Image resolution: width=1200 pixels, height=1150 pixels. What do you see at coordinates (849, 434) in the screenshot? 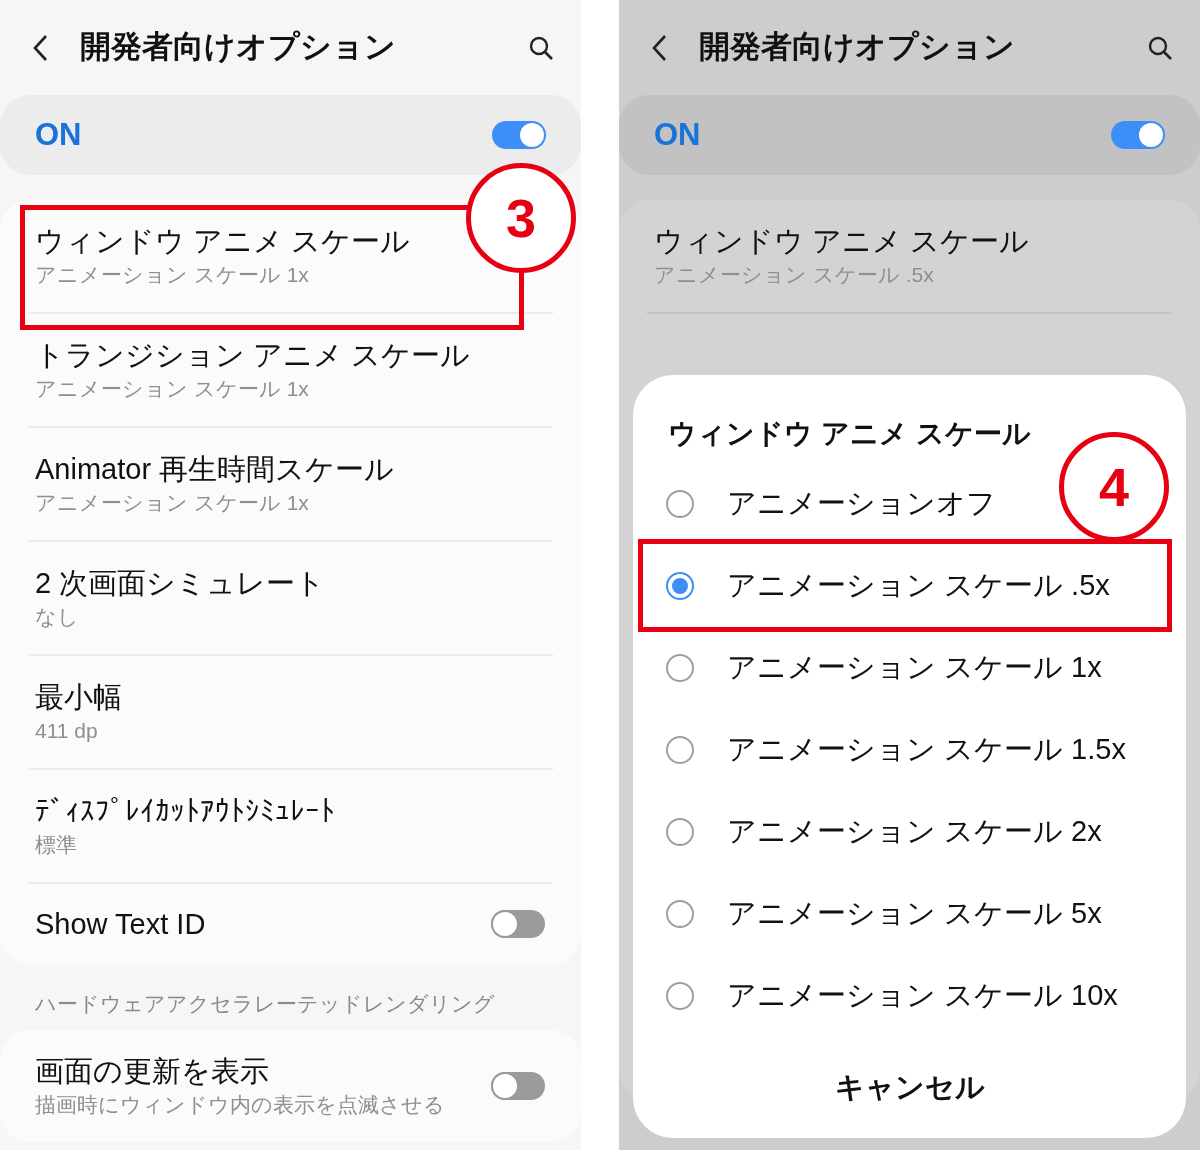
I see `dialog-title: ウィンドウ アニメ スケール` at bounding box center [849, 434].